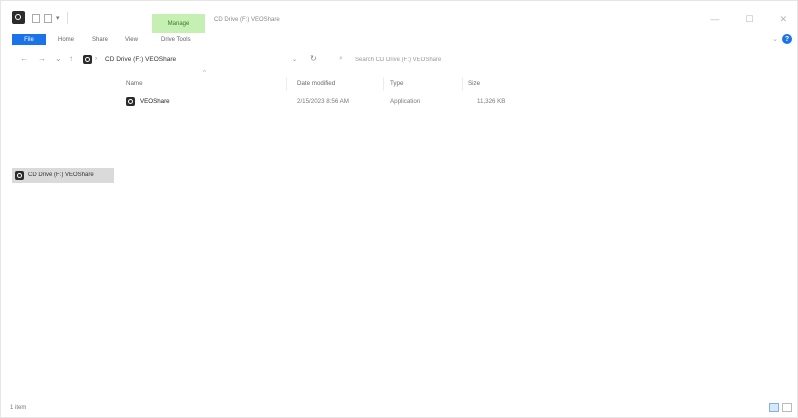 The height and width of the screenshot is (418, 798). I want to click on address-row: ← → ⌄ ↑ › CD Drive (F:) VEOShare ⌄ ↻ ⌕, so click(399, 60).